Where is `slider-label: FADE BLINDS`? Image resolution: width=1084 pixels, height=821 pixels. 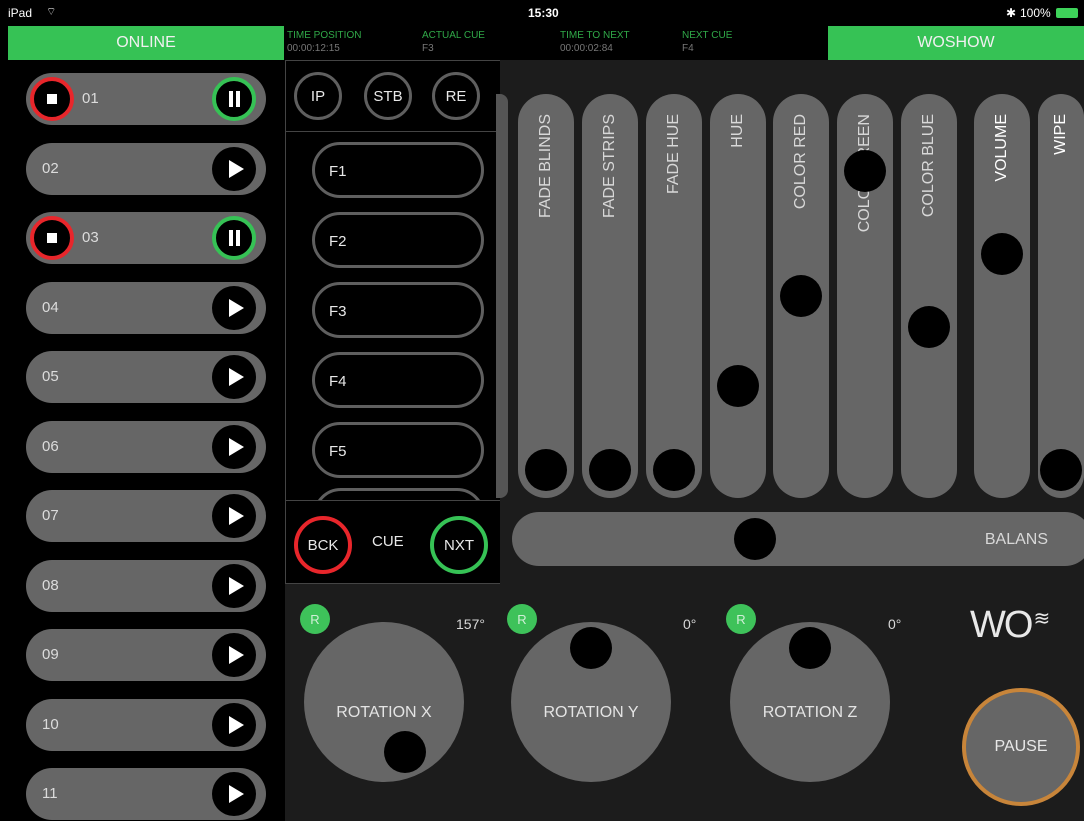
slider-label: FADE BLINDS is located at coordinates (545, 166).